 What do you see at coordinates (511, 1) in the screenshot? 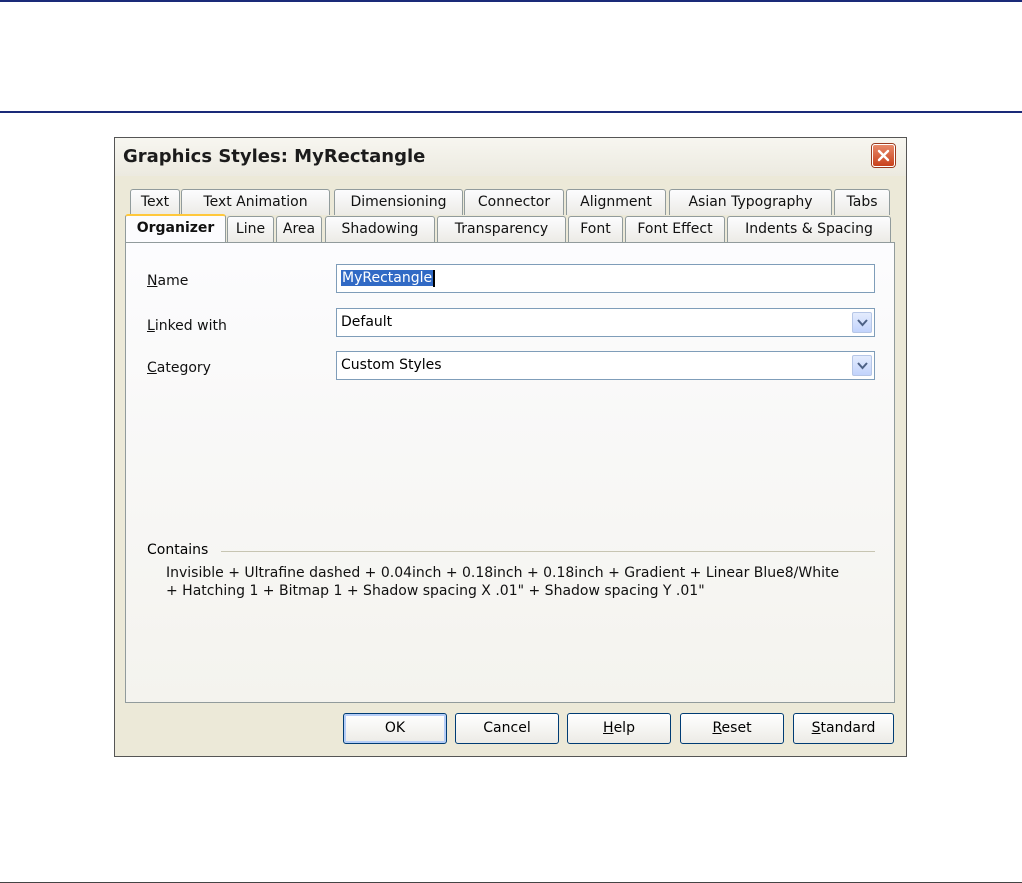
I see `page-top-rule` at bounding box center [511, 1].